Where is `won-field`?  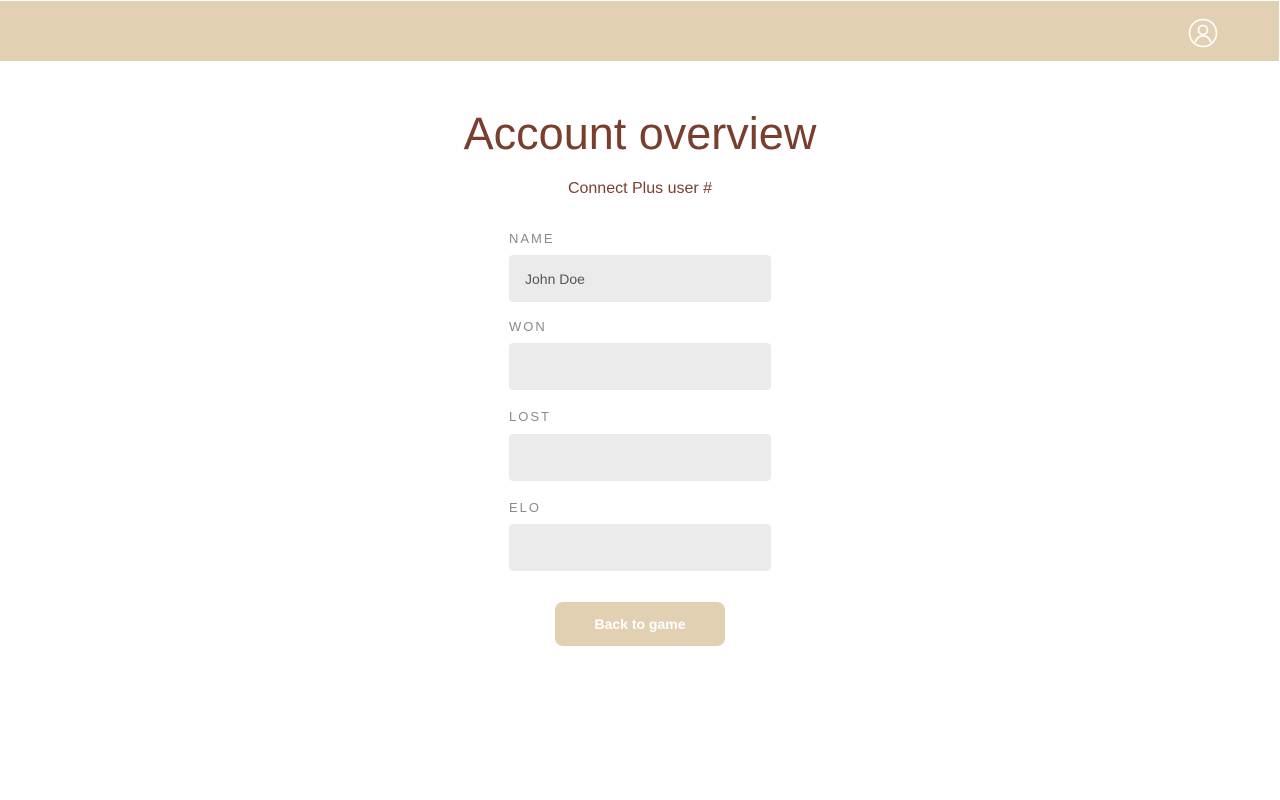 won-field is located at coordinates (640, 366).